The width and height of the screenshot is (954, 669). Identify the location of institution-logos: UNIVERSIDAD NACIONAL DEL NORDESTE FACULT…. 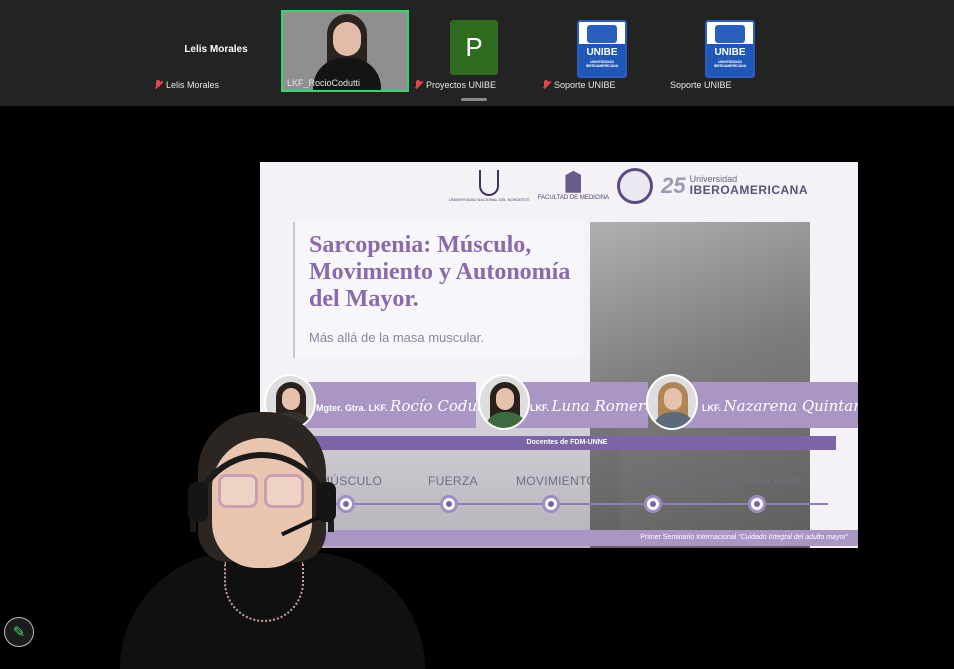
(628, 186).